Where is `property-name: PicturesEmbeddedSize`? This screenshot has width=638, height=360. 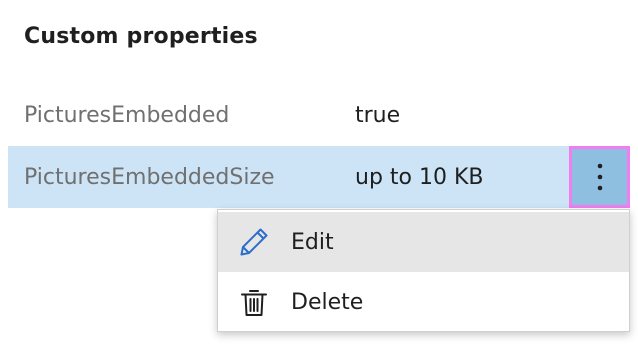 property-name: PicturesEmbeddedSize is located at coordinates (149, 177).